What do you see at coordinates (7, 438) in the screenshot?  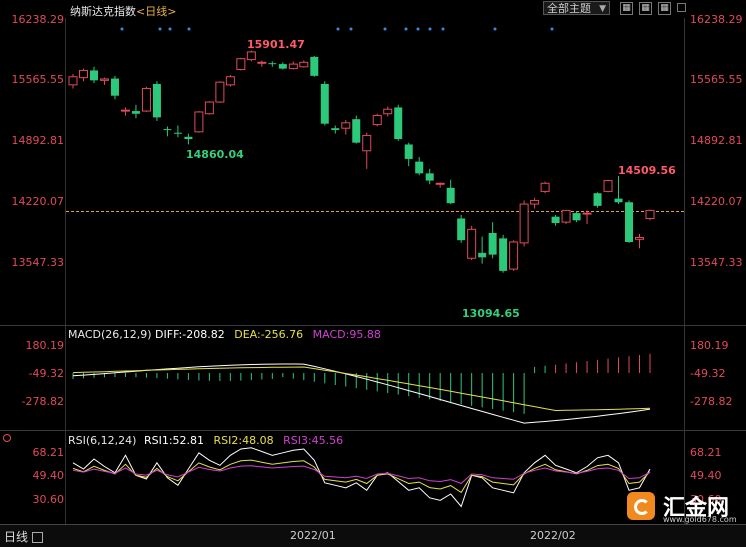 I see `settings-icon` at bounding box center [7, 438].